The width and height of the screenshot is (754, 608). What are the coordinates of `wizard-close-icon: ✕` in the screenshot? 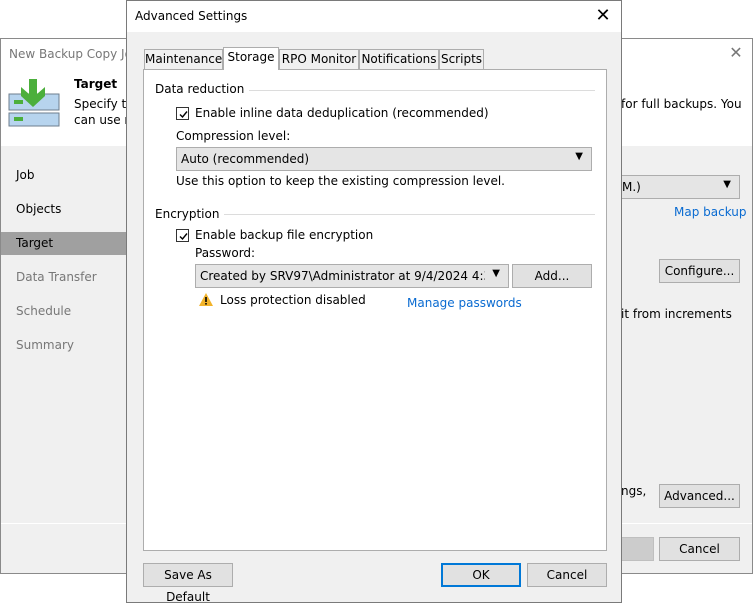 It's located at (736, 53).